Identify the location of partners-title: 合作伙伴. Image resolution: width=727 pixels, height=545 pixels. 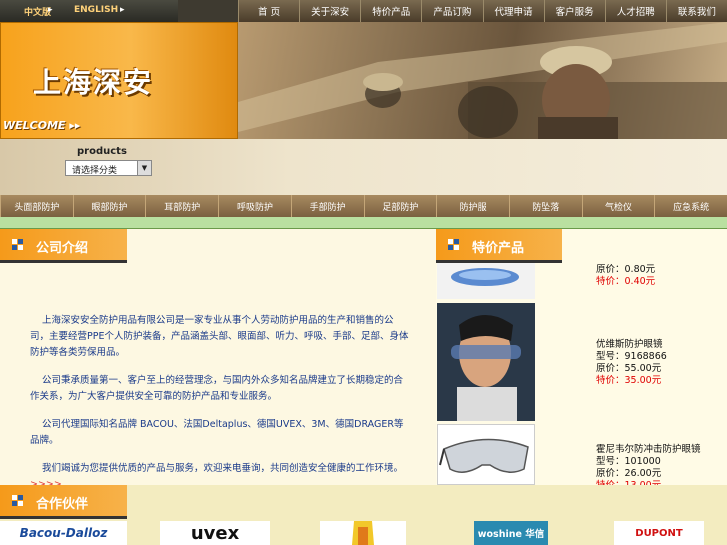
(62, 504).